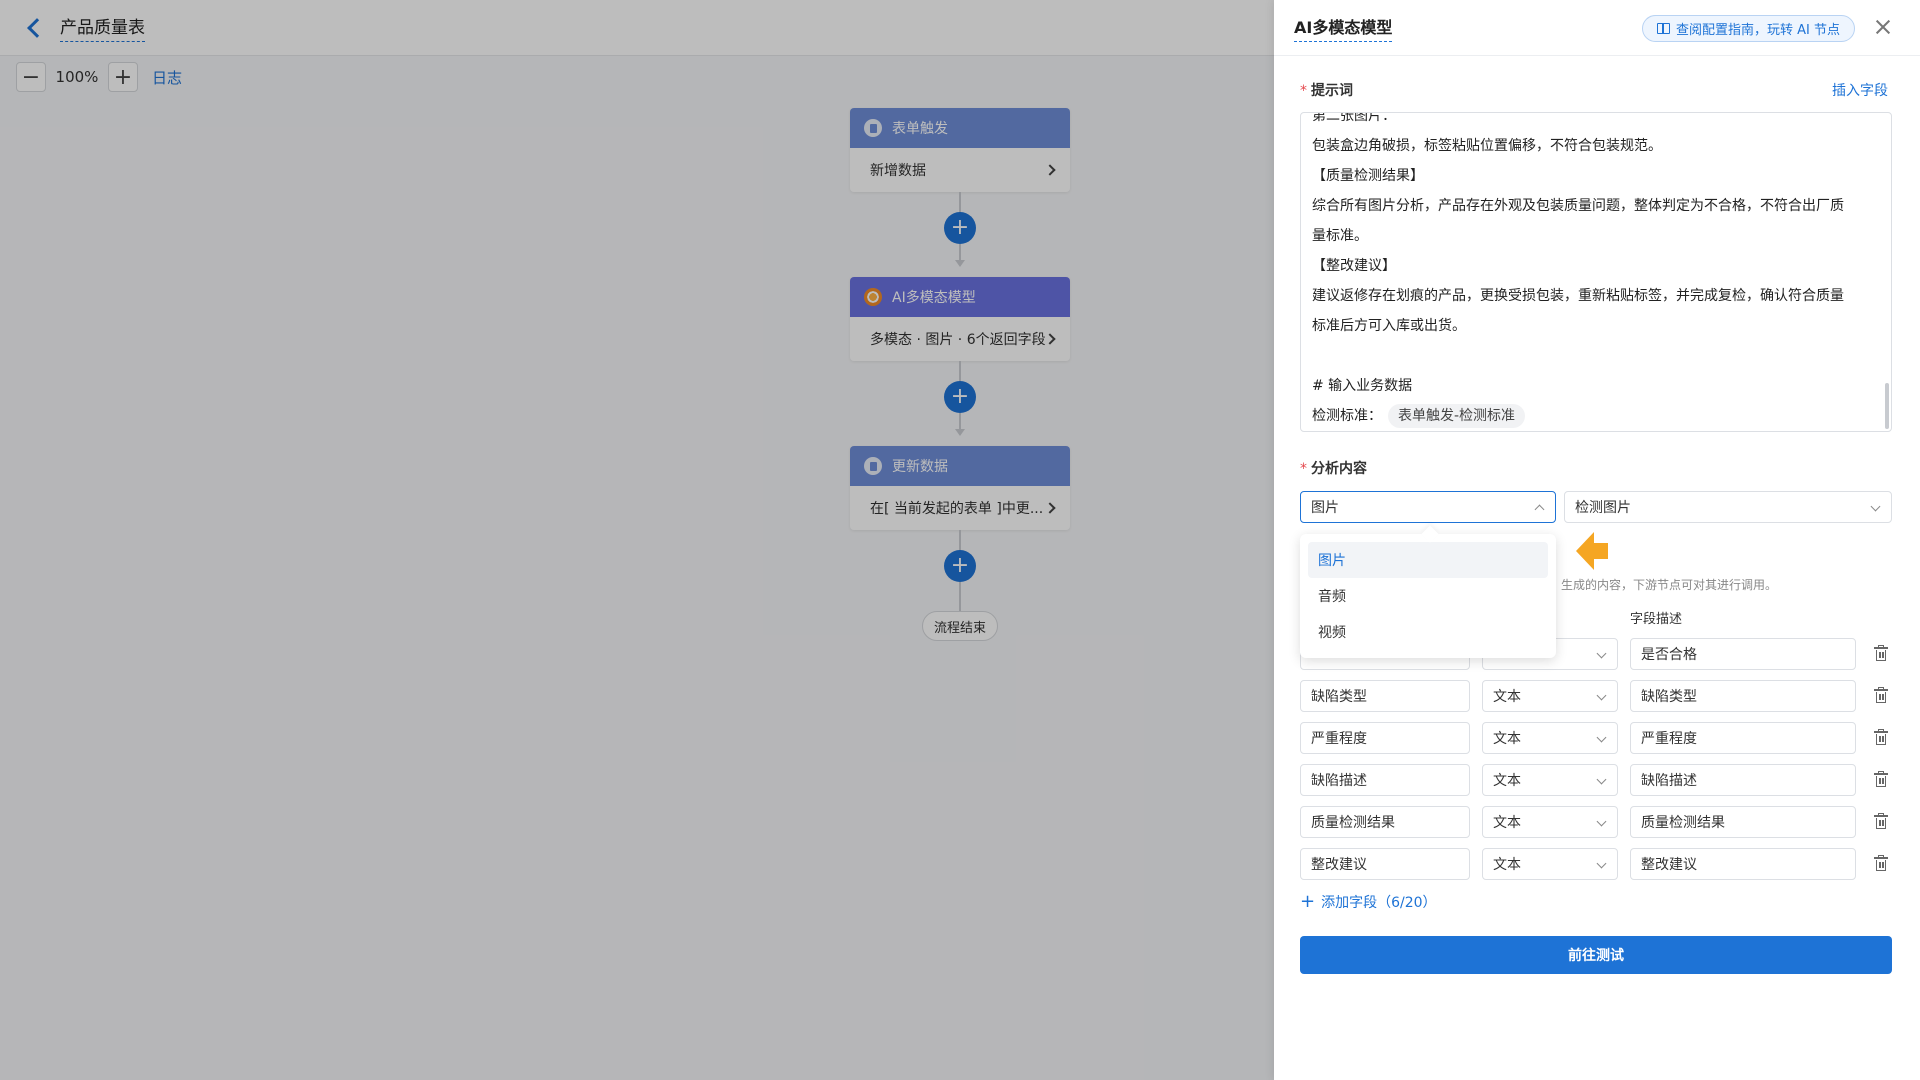  Describe the element at coordinates (1385, 780) in the screenshot. I see `field-name-input: 缺陷描述` at that location.